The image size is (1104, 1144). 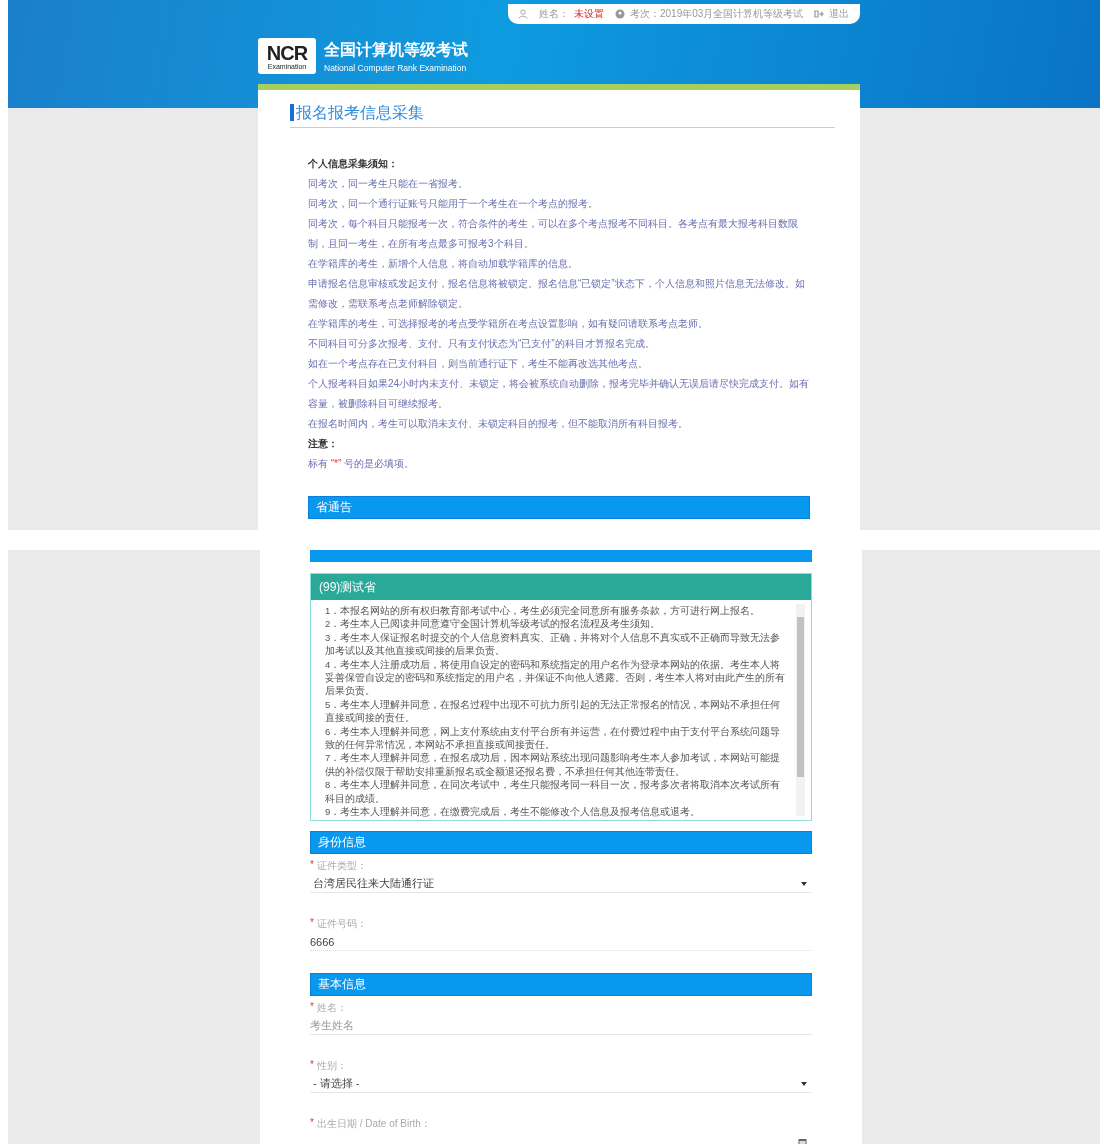 I want to click on terms-item: 4．考生本人注册成功后，将使用自设定的密码和系统指定的用户名作为登录本网站的依据。考生本人将妥善保管自设定的密码和系统指定的用户名，并保证不向他人透露。否则，考生本人将对由此产生的所有后果负责。, so click(x=555, y=677).